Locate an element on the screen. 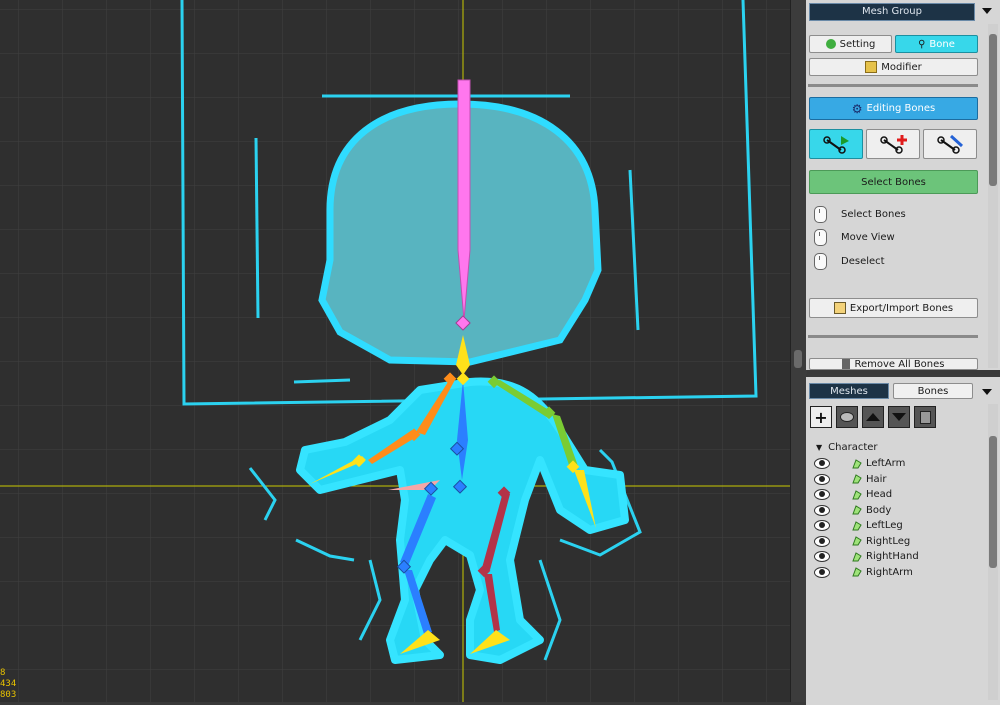  coord-readout-2: 434 is located at coordinates (8, 684).